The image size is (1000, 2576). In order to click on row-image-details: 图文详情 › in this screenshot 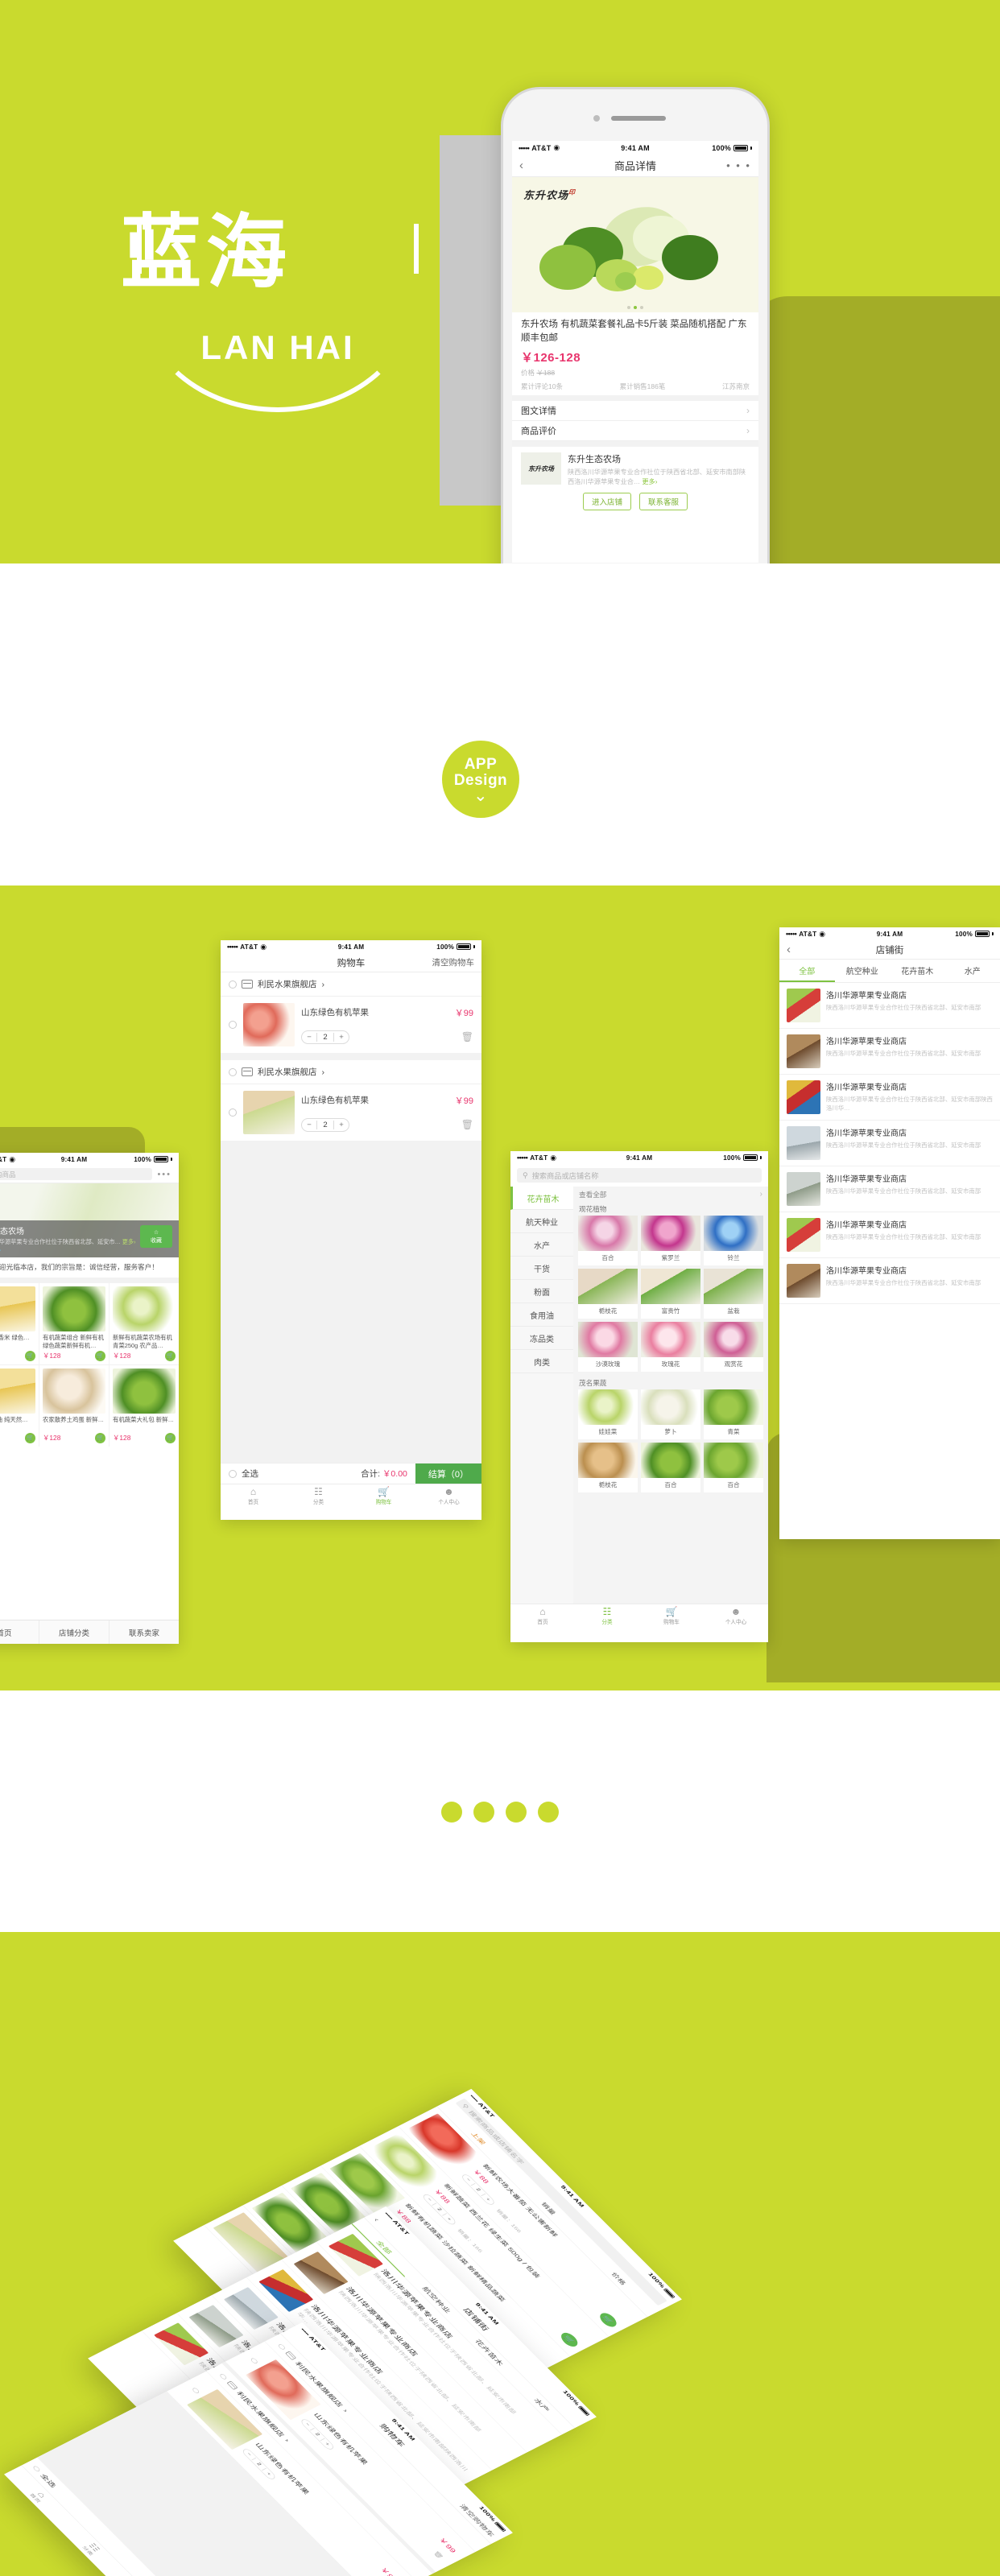, I will do `click(635, 411)`.